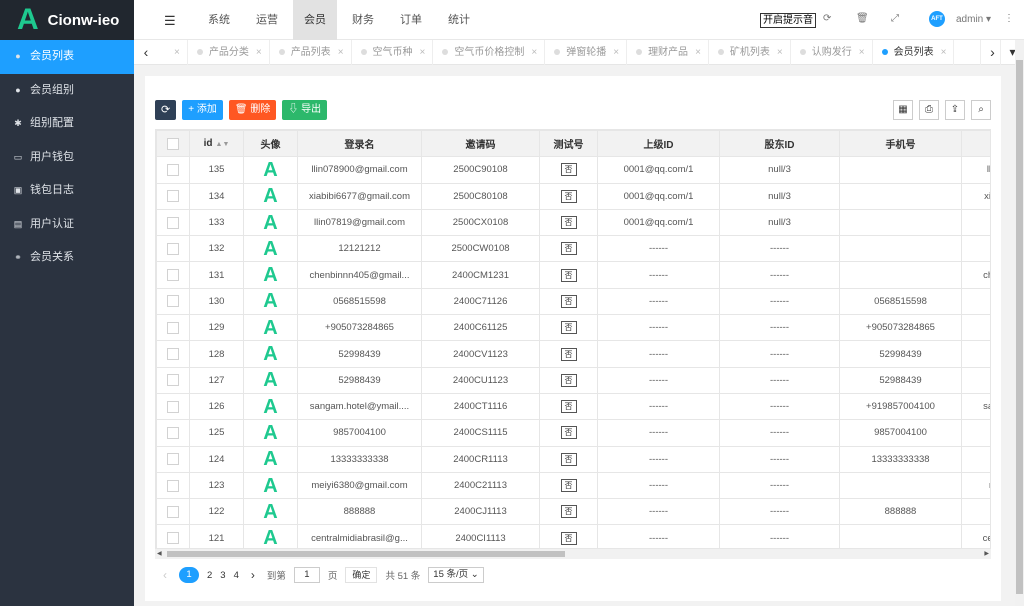 This screenshot has height=606, width=1024. Describe the element at coordinates (914, 52) in the screenshot. I see `tab-item: 会员列表 ×` at that location.